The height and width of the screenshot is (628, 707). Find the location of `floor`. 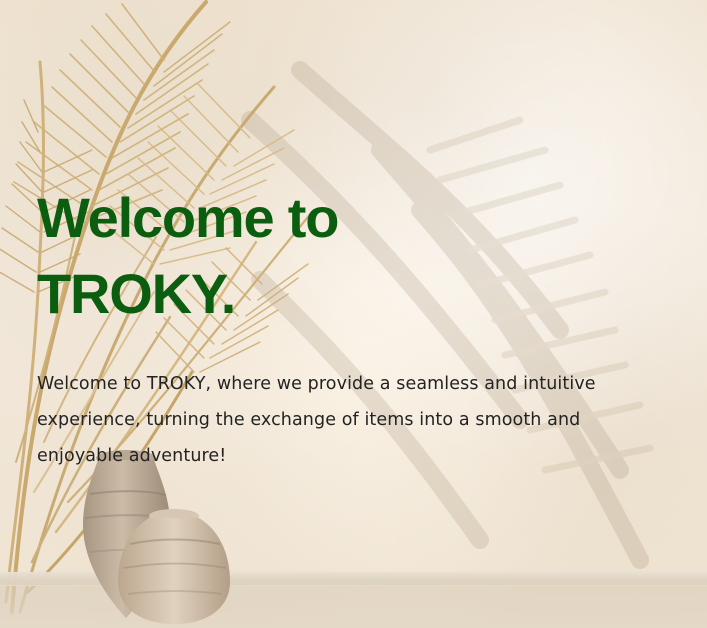

floor is located at coordinates (353, 599).